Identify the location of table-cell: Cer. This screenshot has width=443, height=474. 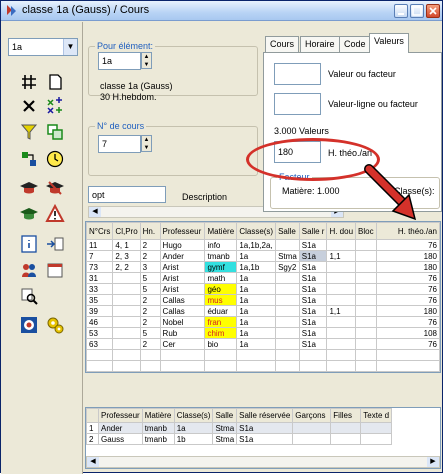
(182, 344).